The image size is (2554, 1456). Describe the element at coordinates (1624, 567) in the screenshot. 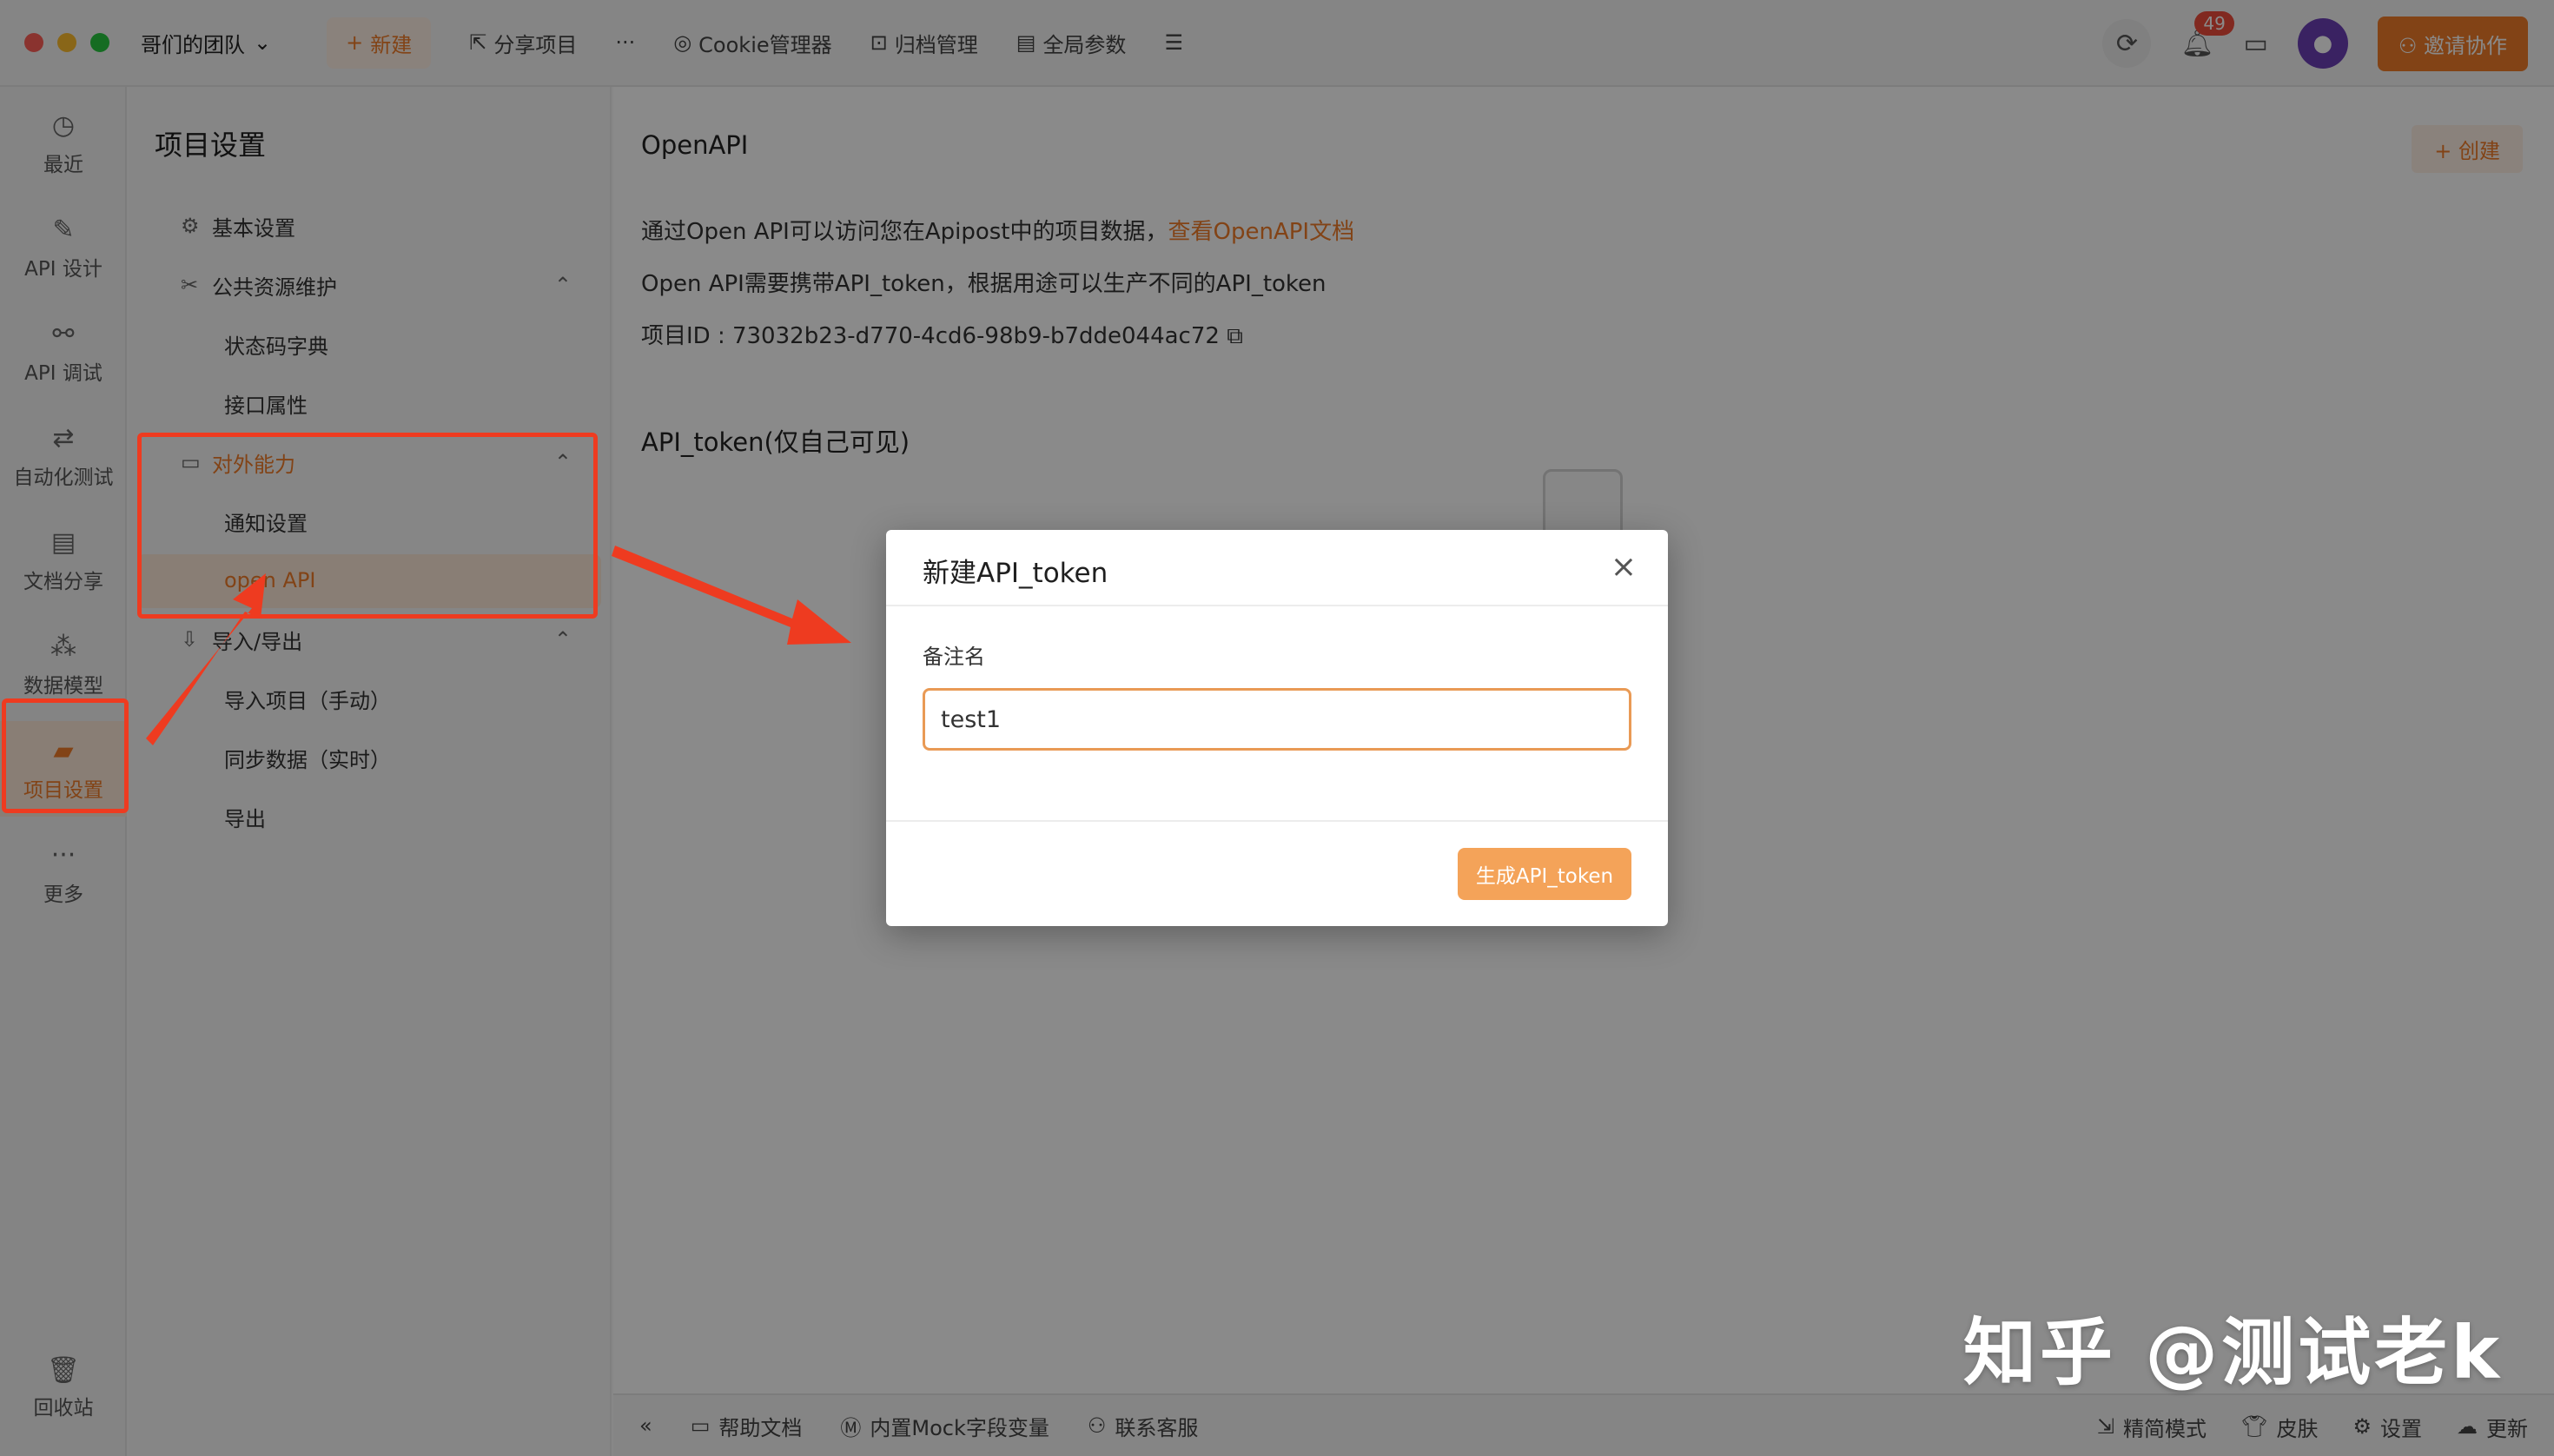

I see `close-icon: ×` at that location.